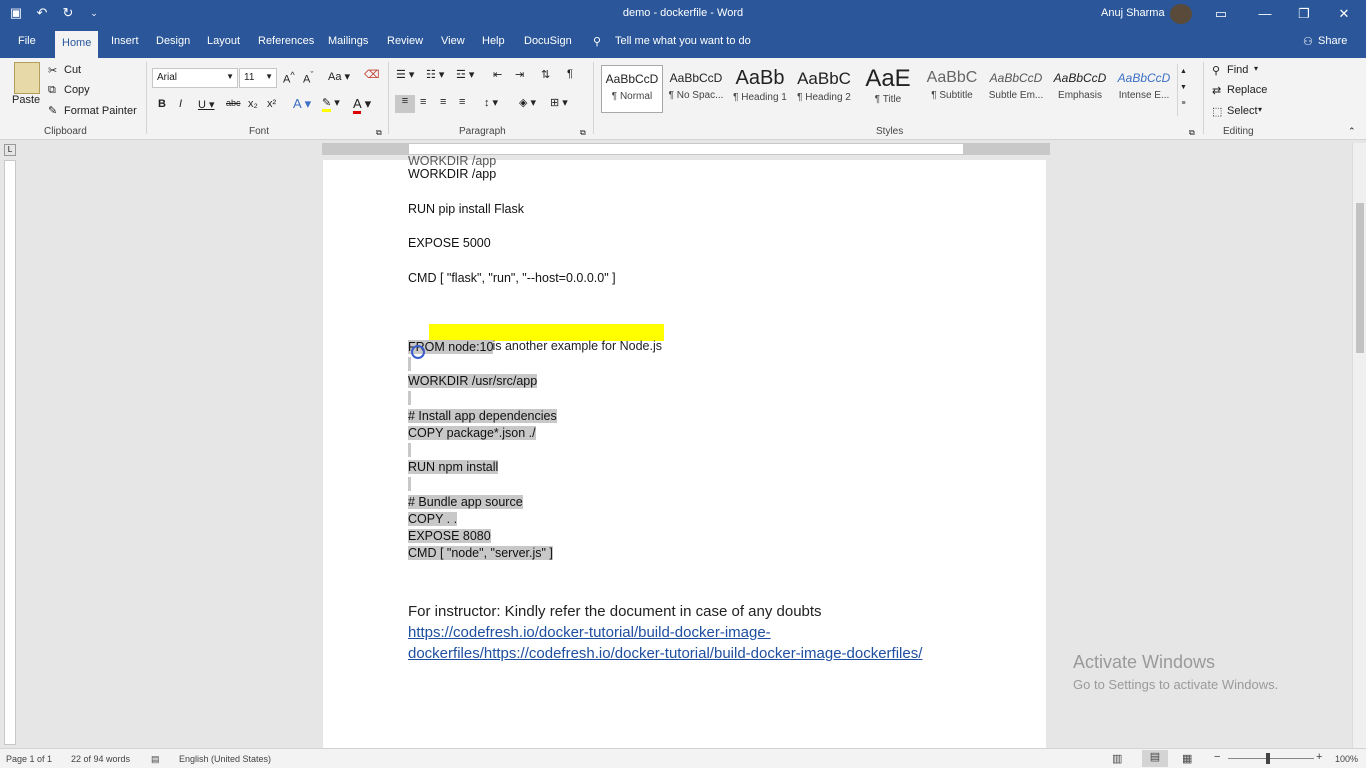 The height and width of the screenshot is (768, 1366). I want to click on minimize-icon: —, so click(1265, 14).